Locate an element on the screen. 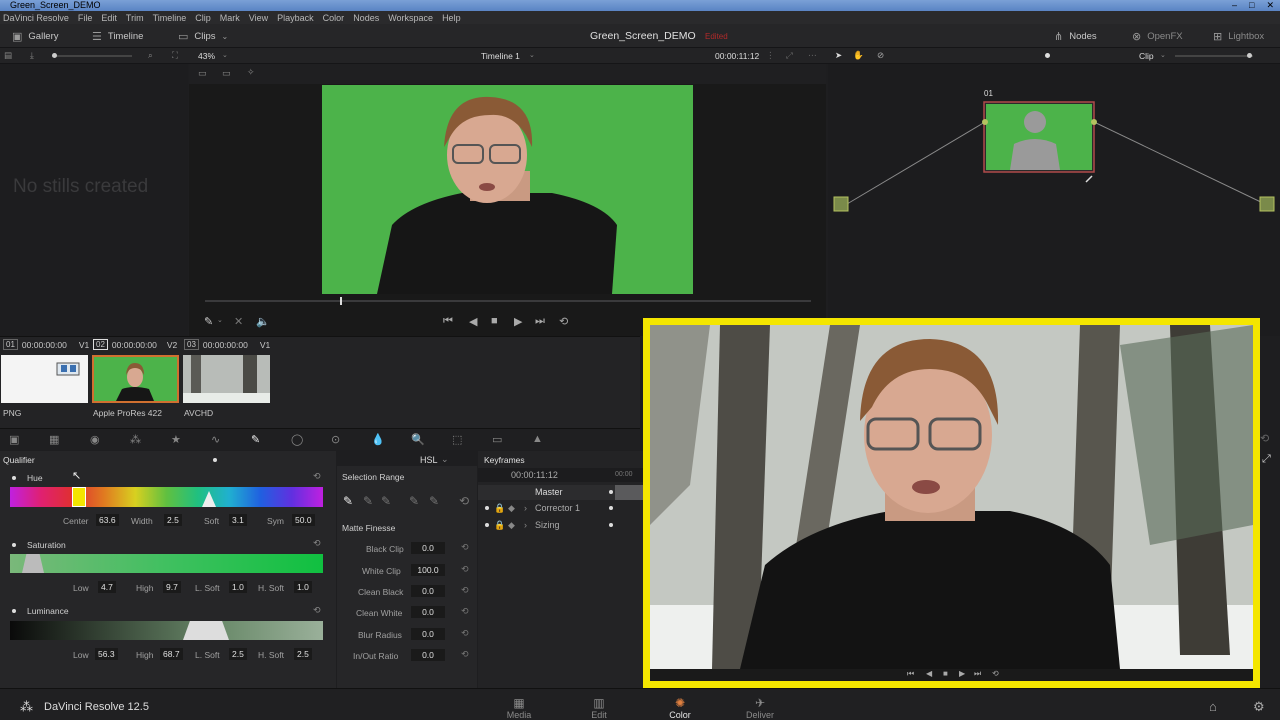 This screenshot has height=720, width=1280. qualifier-icon: ✎ is located at coordinates (255, 439).